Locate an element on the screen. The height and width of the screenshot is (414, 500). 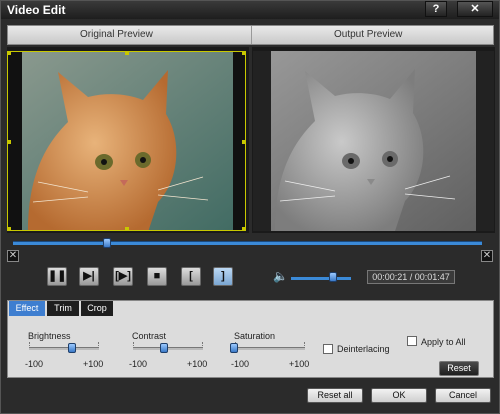
volume-slider is located at coordinates (321, 278).